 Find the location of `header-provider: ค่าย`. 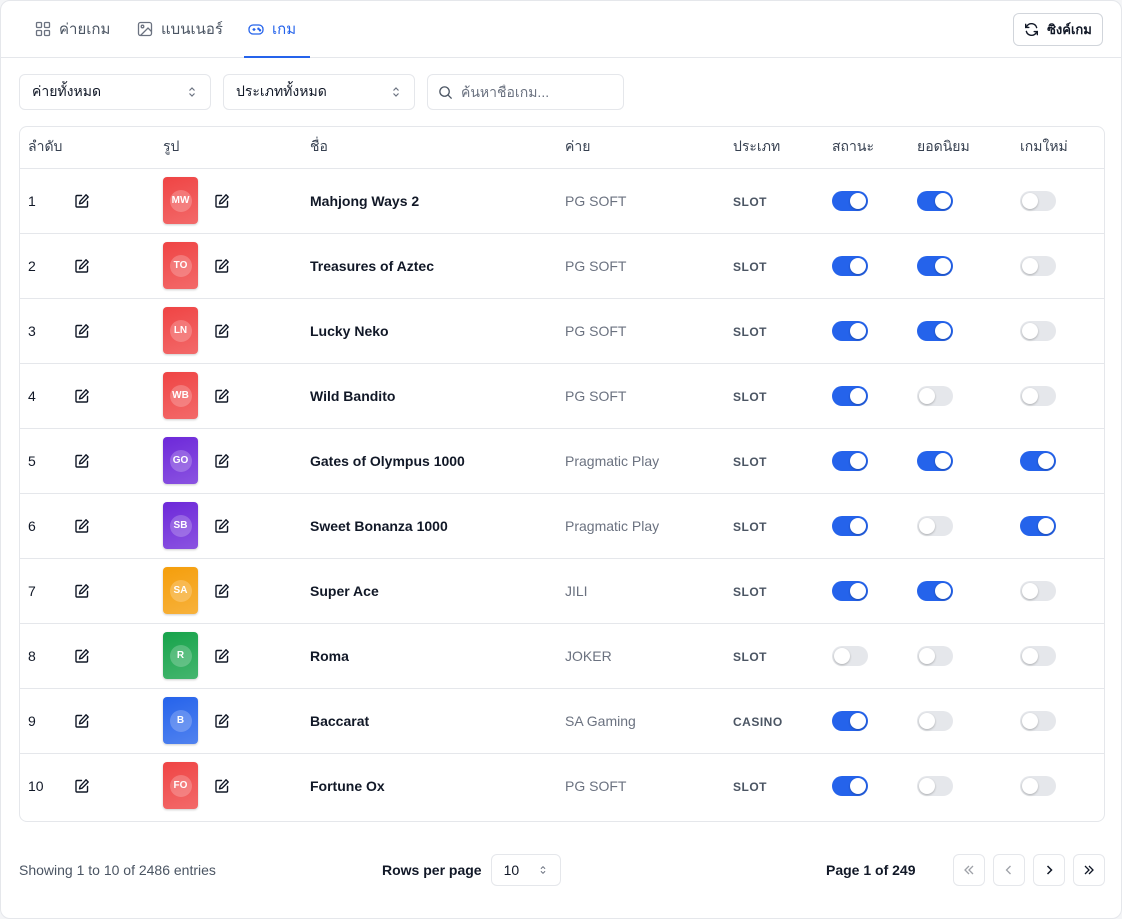

header-provider: ค่าย is located at coordinates (641, 148).